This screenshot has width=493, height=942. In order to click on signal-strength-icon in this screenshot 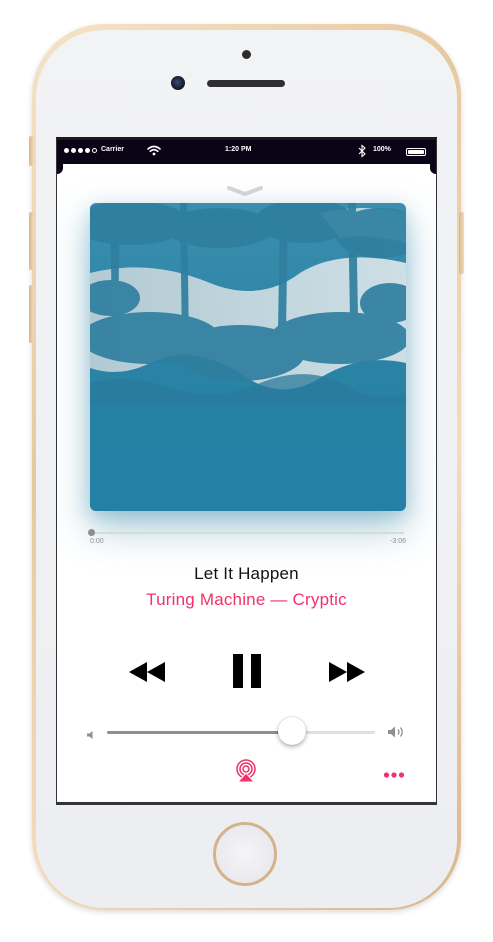, I will do `click(80, 150)`.